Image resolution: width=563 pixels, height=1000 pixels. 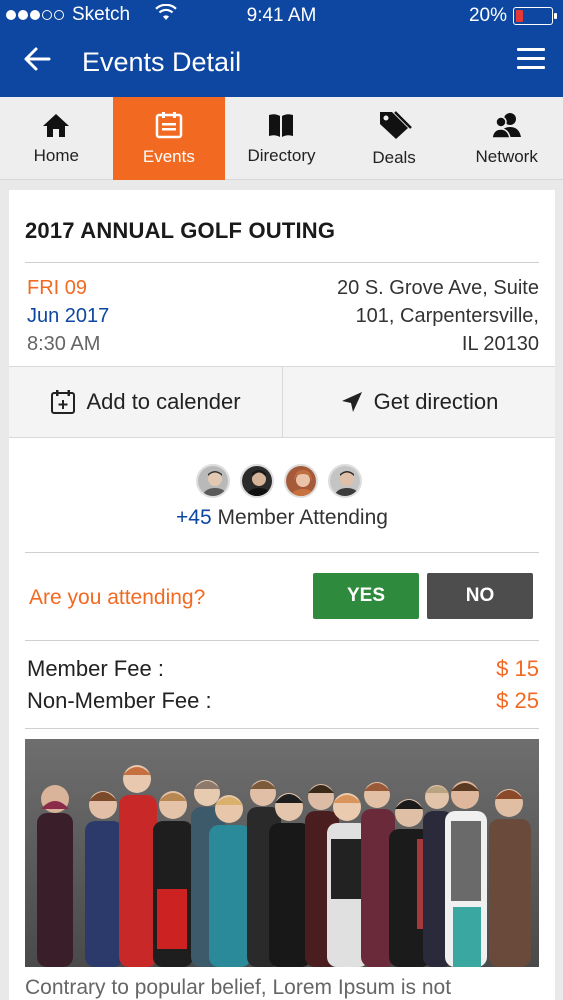 I want to click on status-bar: Sketch 9:41 AM 20%, so click(x=281, y=15).